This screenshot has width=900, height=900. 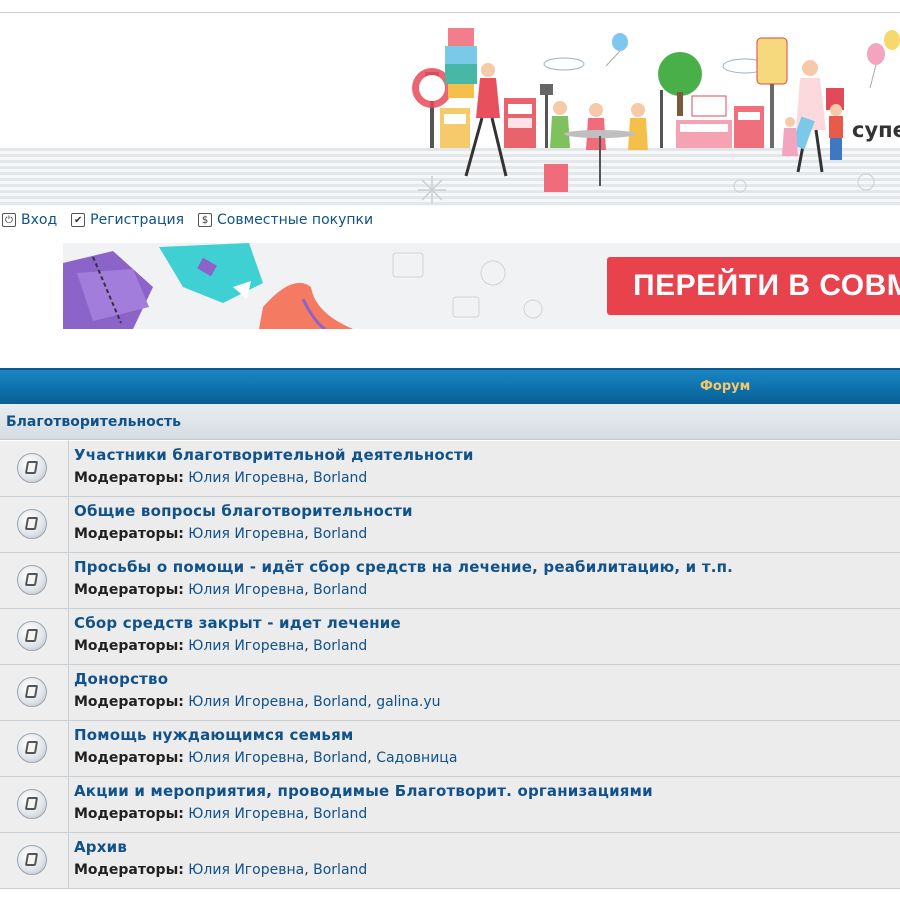 I want to click on moderator-link: Садовница, so click(x=416, y=758).